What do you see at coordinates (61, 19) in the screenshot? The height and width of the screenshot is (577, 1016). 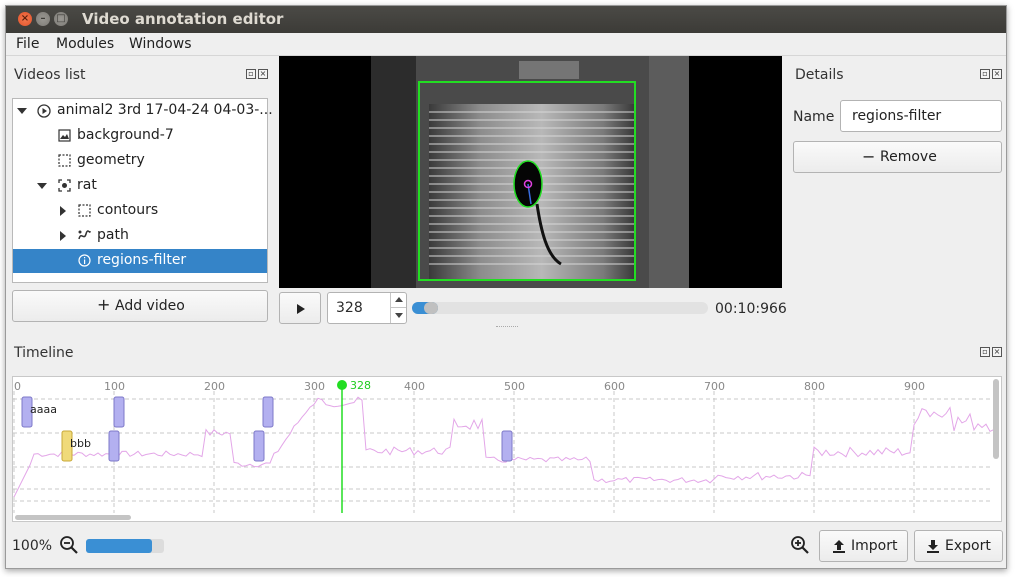 I see `maximize-window-button: □` at bounding box center [61, 19].